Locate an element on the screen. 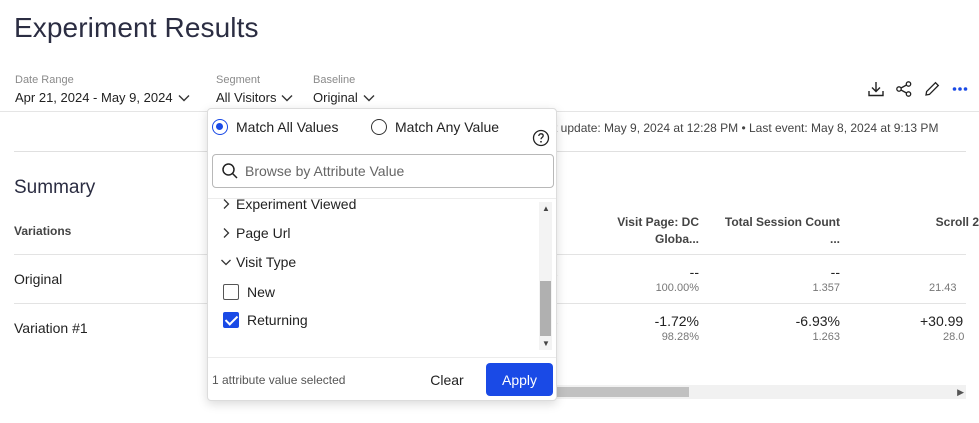 The height and width of the screenshot is (423, 979). table-cell: -1.72% 98.28% is located at coordinates (649, 328).